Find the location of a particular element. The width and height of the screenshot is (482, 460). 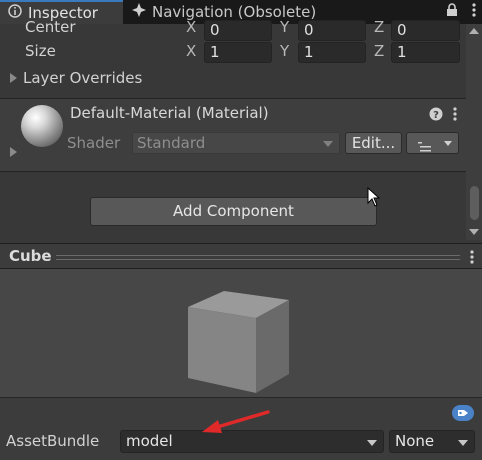

add-component-button: Add Component is located at coordinates (233, 211).